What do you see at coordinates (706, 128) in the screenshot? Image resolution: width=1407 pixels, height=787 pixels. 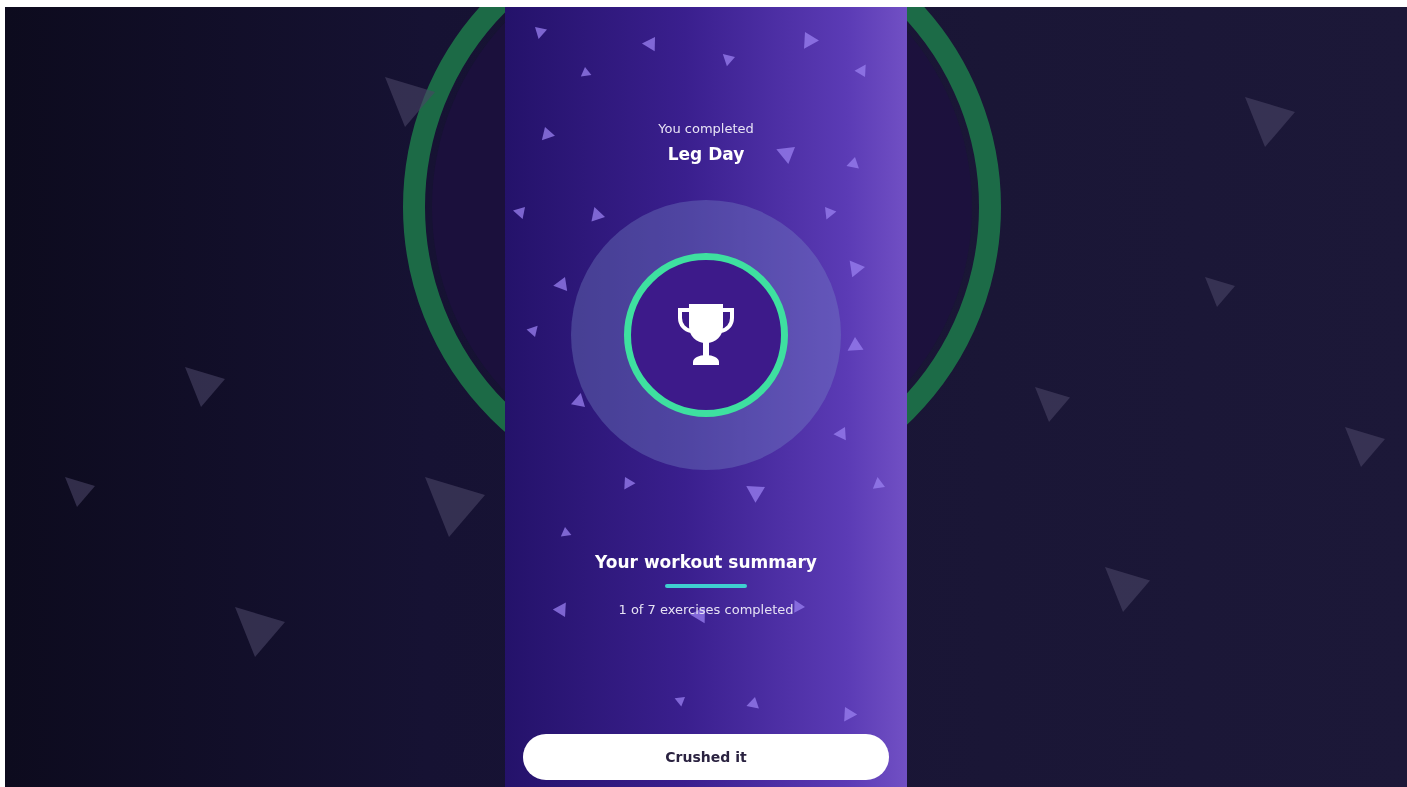 I see `completed-label: You completed` at bounding box center [706, 128].